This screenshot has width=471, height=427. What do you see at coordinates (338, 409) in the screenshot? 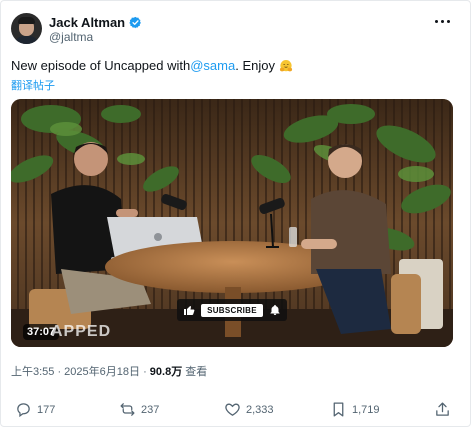
I see `bookmark-icon` at bounding box center [338, 409].